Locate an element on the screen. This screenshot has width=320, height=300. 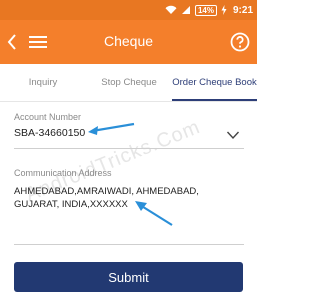
tab-stop-cheque: Stop Cheque is located at coordinates (129, 82).